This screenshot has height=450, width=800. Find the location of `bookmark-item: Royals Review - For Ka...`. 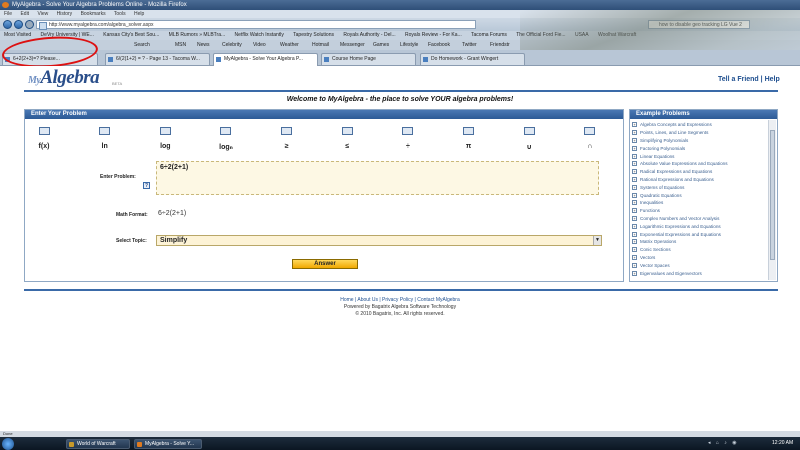

bookmark-item: Royals Review - For Ka... is located at coordinates (433, 35).